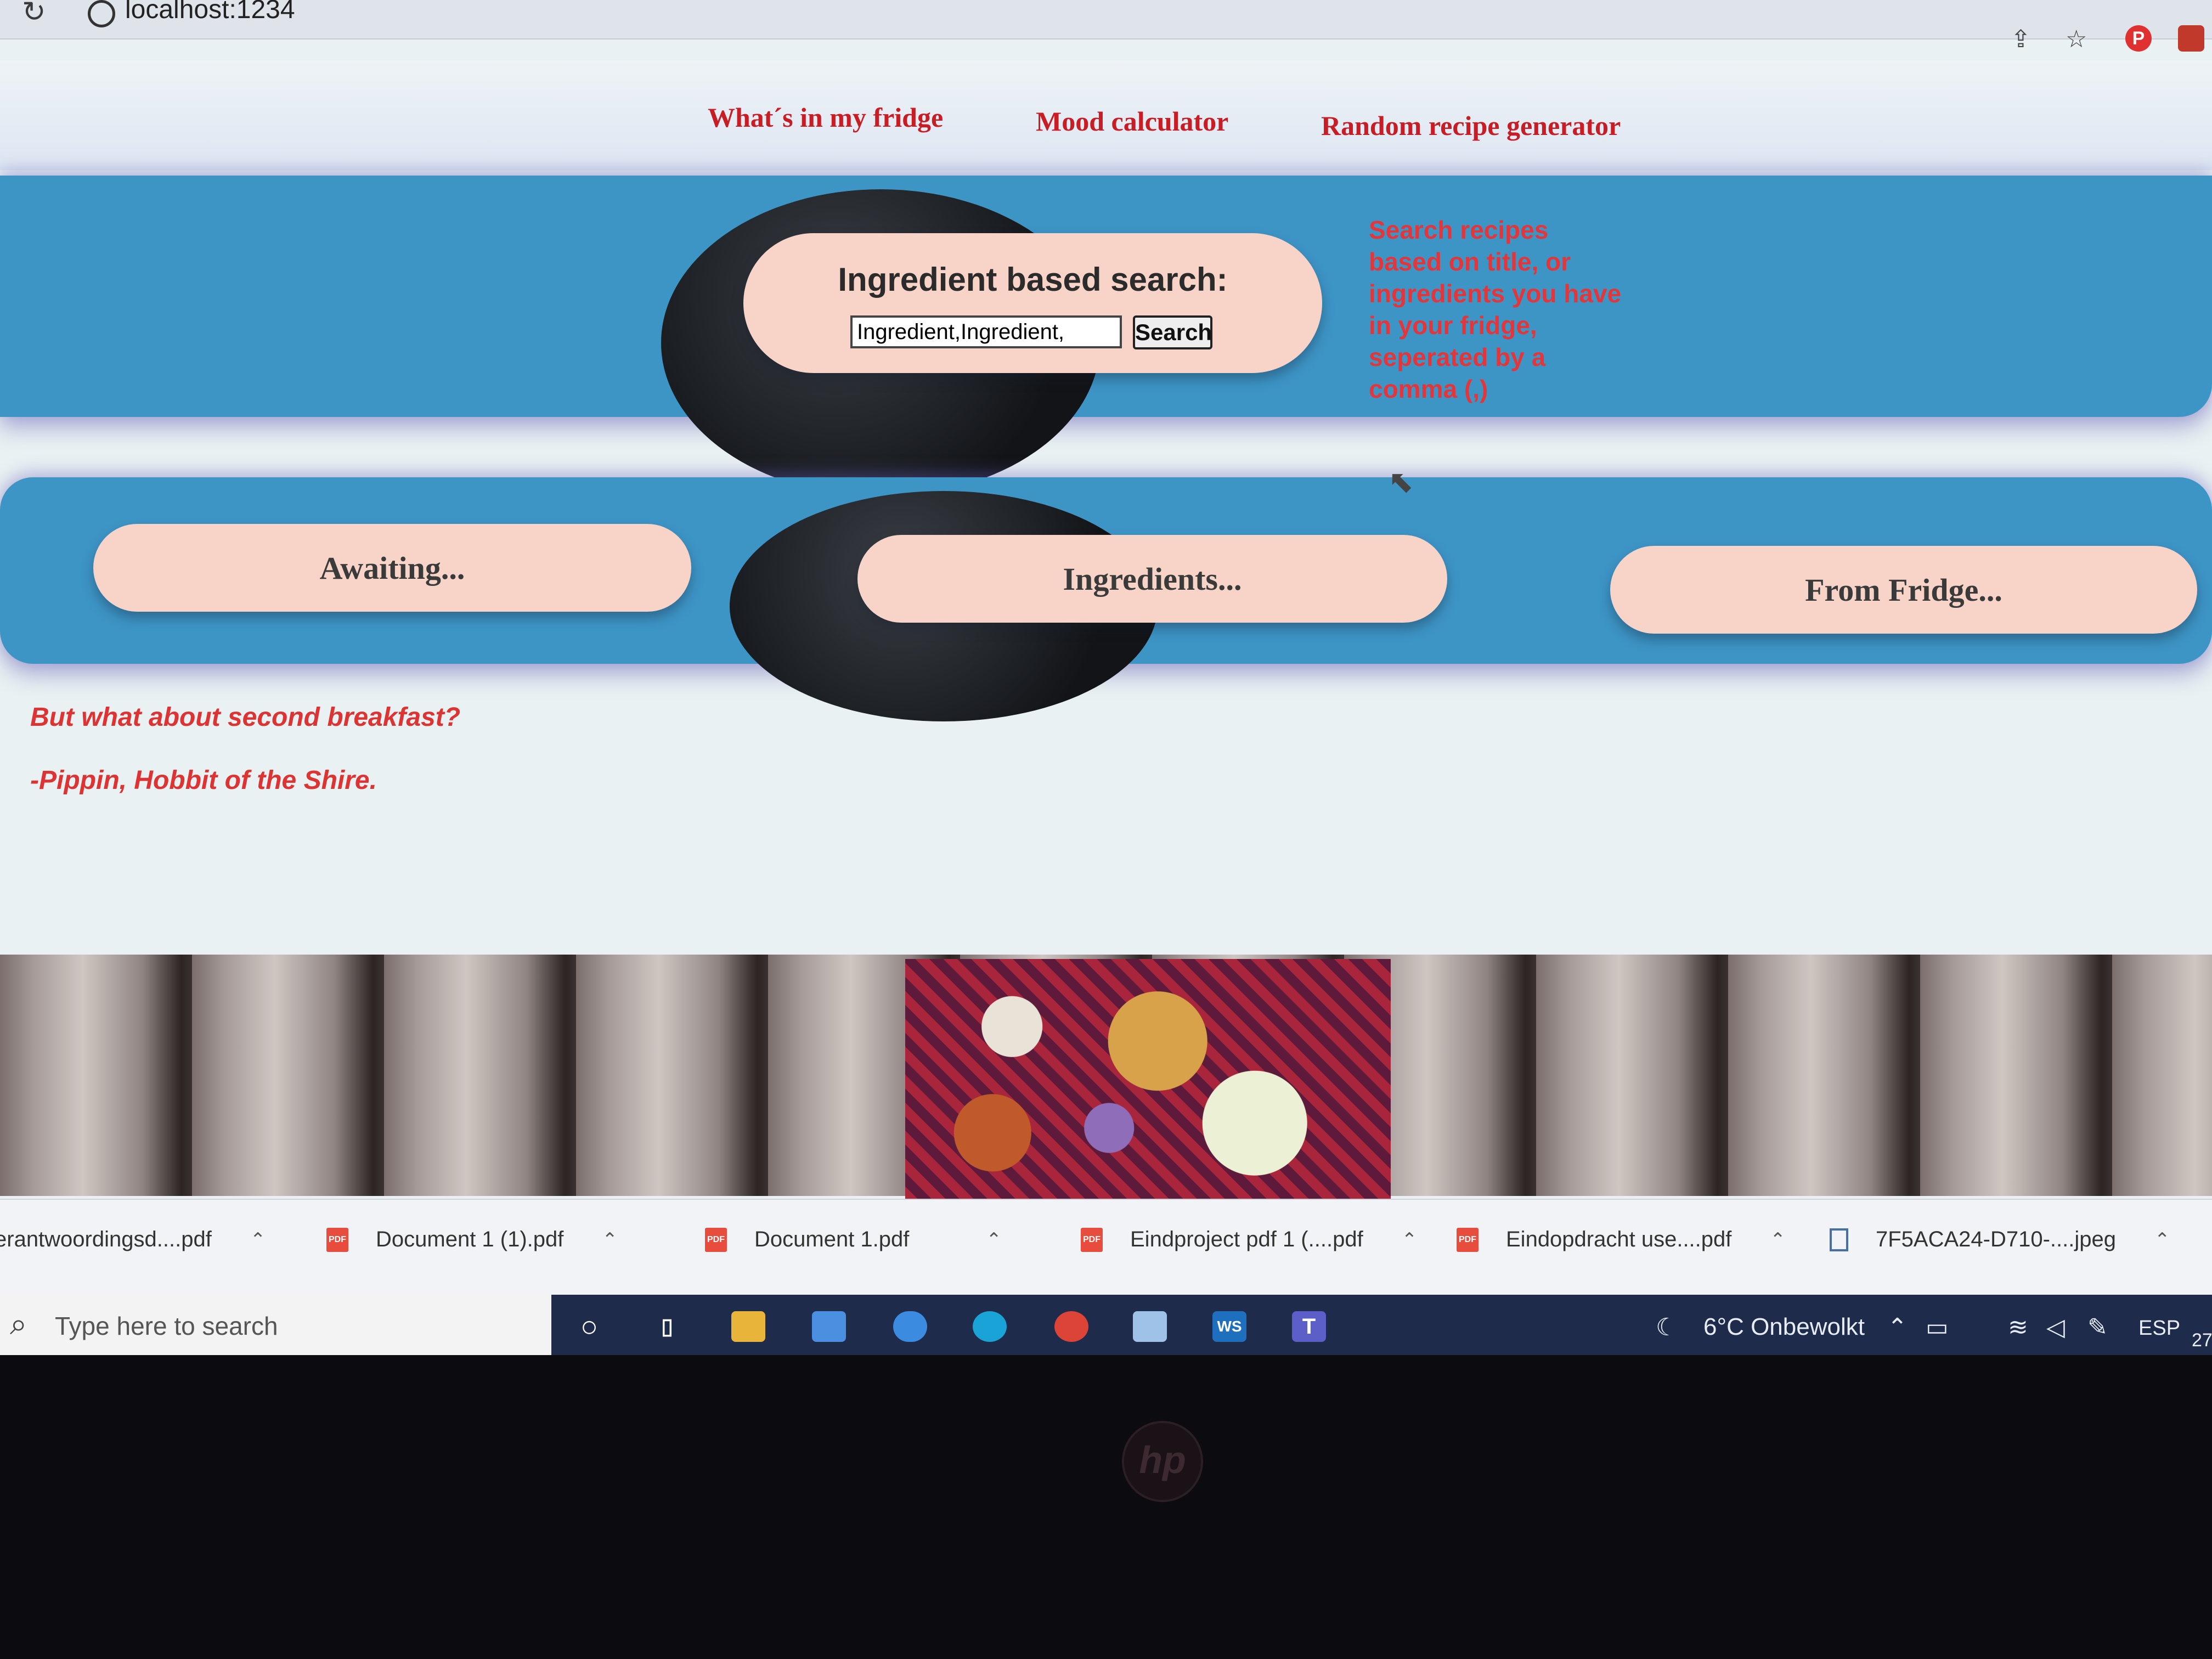 This screenshot has height=1659, width=2212. I want to click on moon-weather-icon: ☾, so click(1667, 1328).